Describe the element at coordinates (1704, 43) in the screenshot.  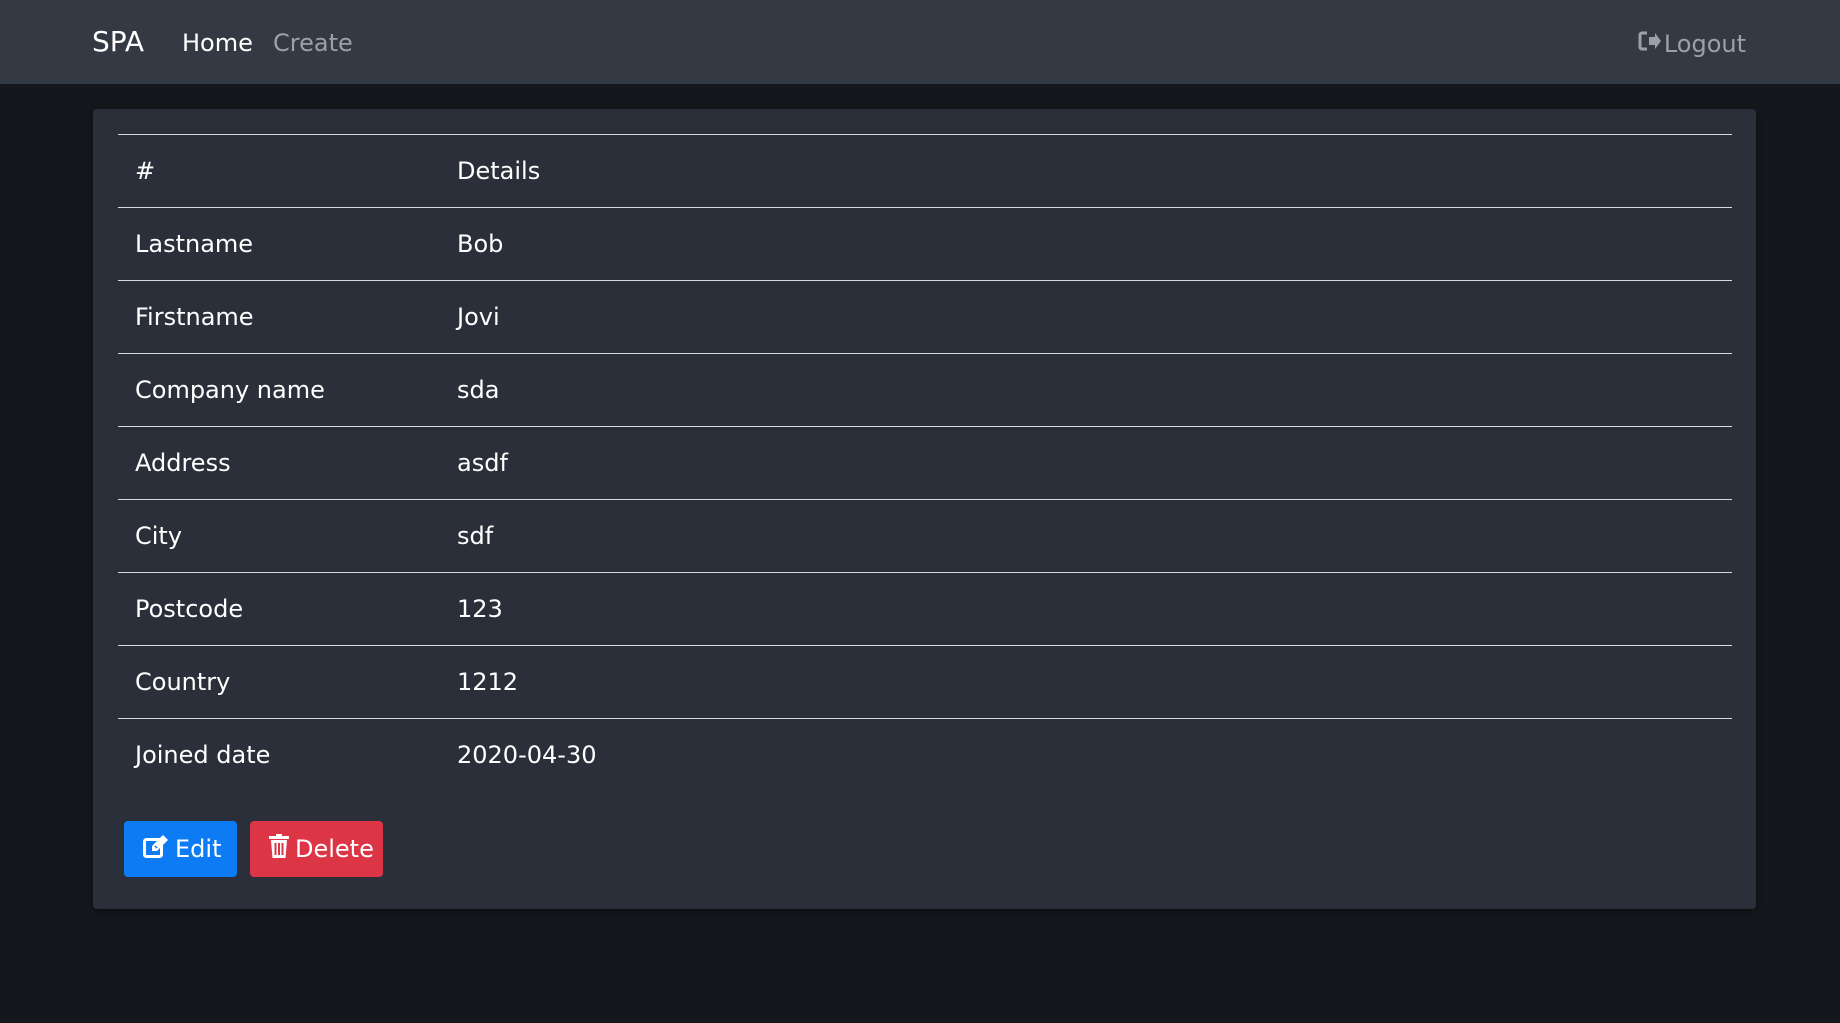
I see `logout-label: Logout` at that location.